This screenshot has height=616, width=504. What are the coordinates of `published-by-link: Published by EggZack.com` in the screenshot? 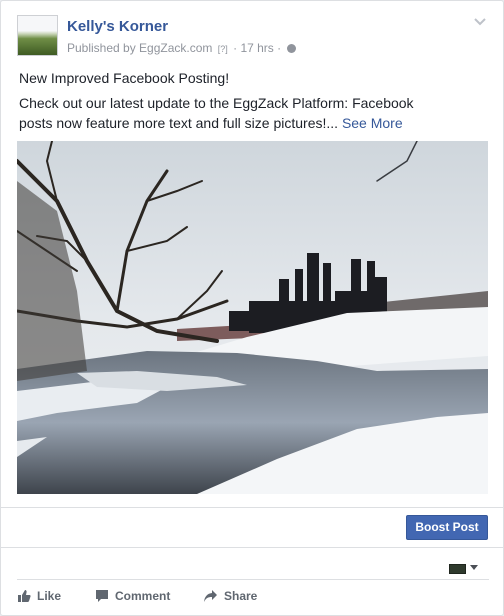 It's located at (139, 48).